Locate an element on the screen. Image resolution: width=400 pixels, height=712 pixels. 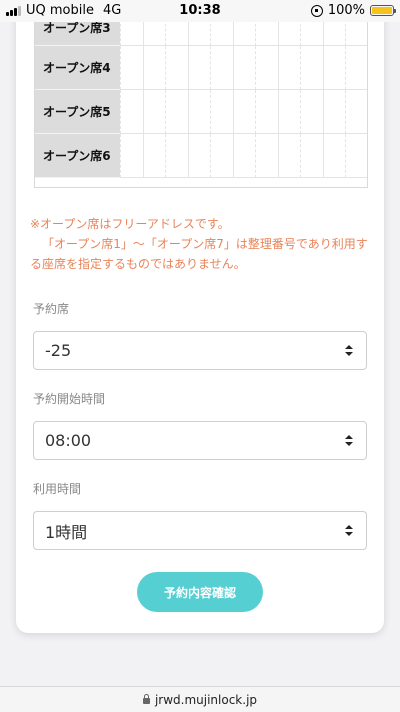
duration-label: 利用時間 is located at coordinates (57, 489).